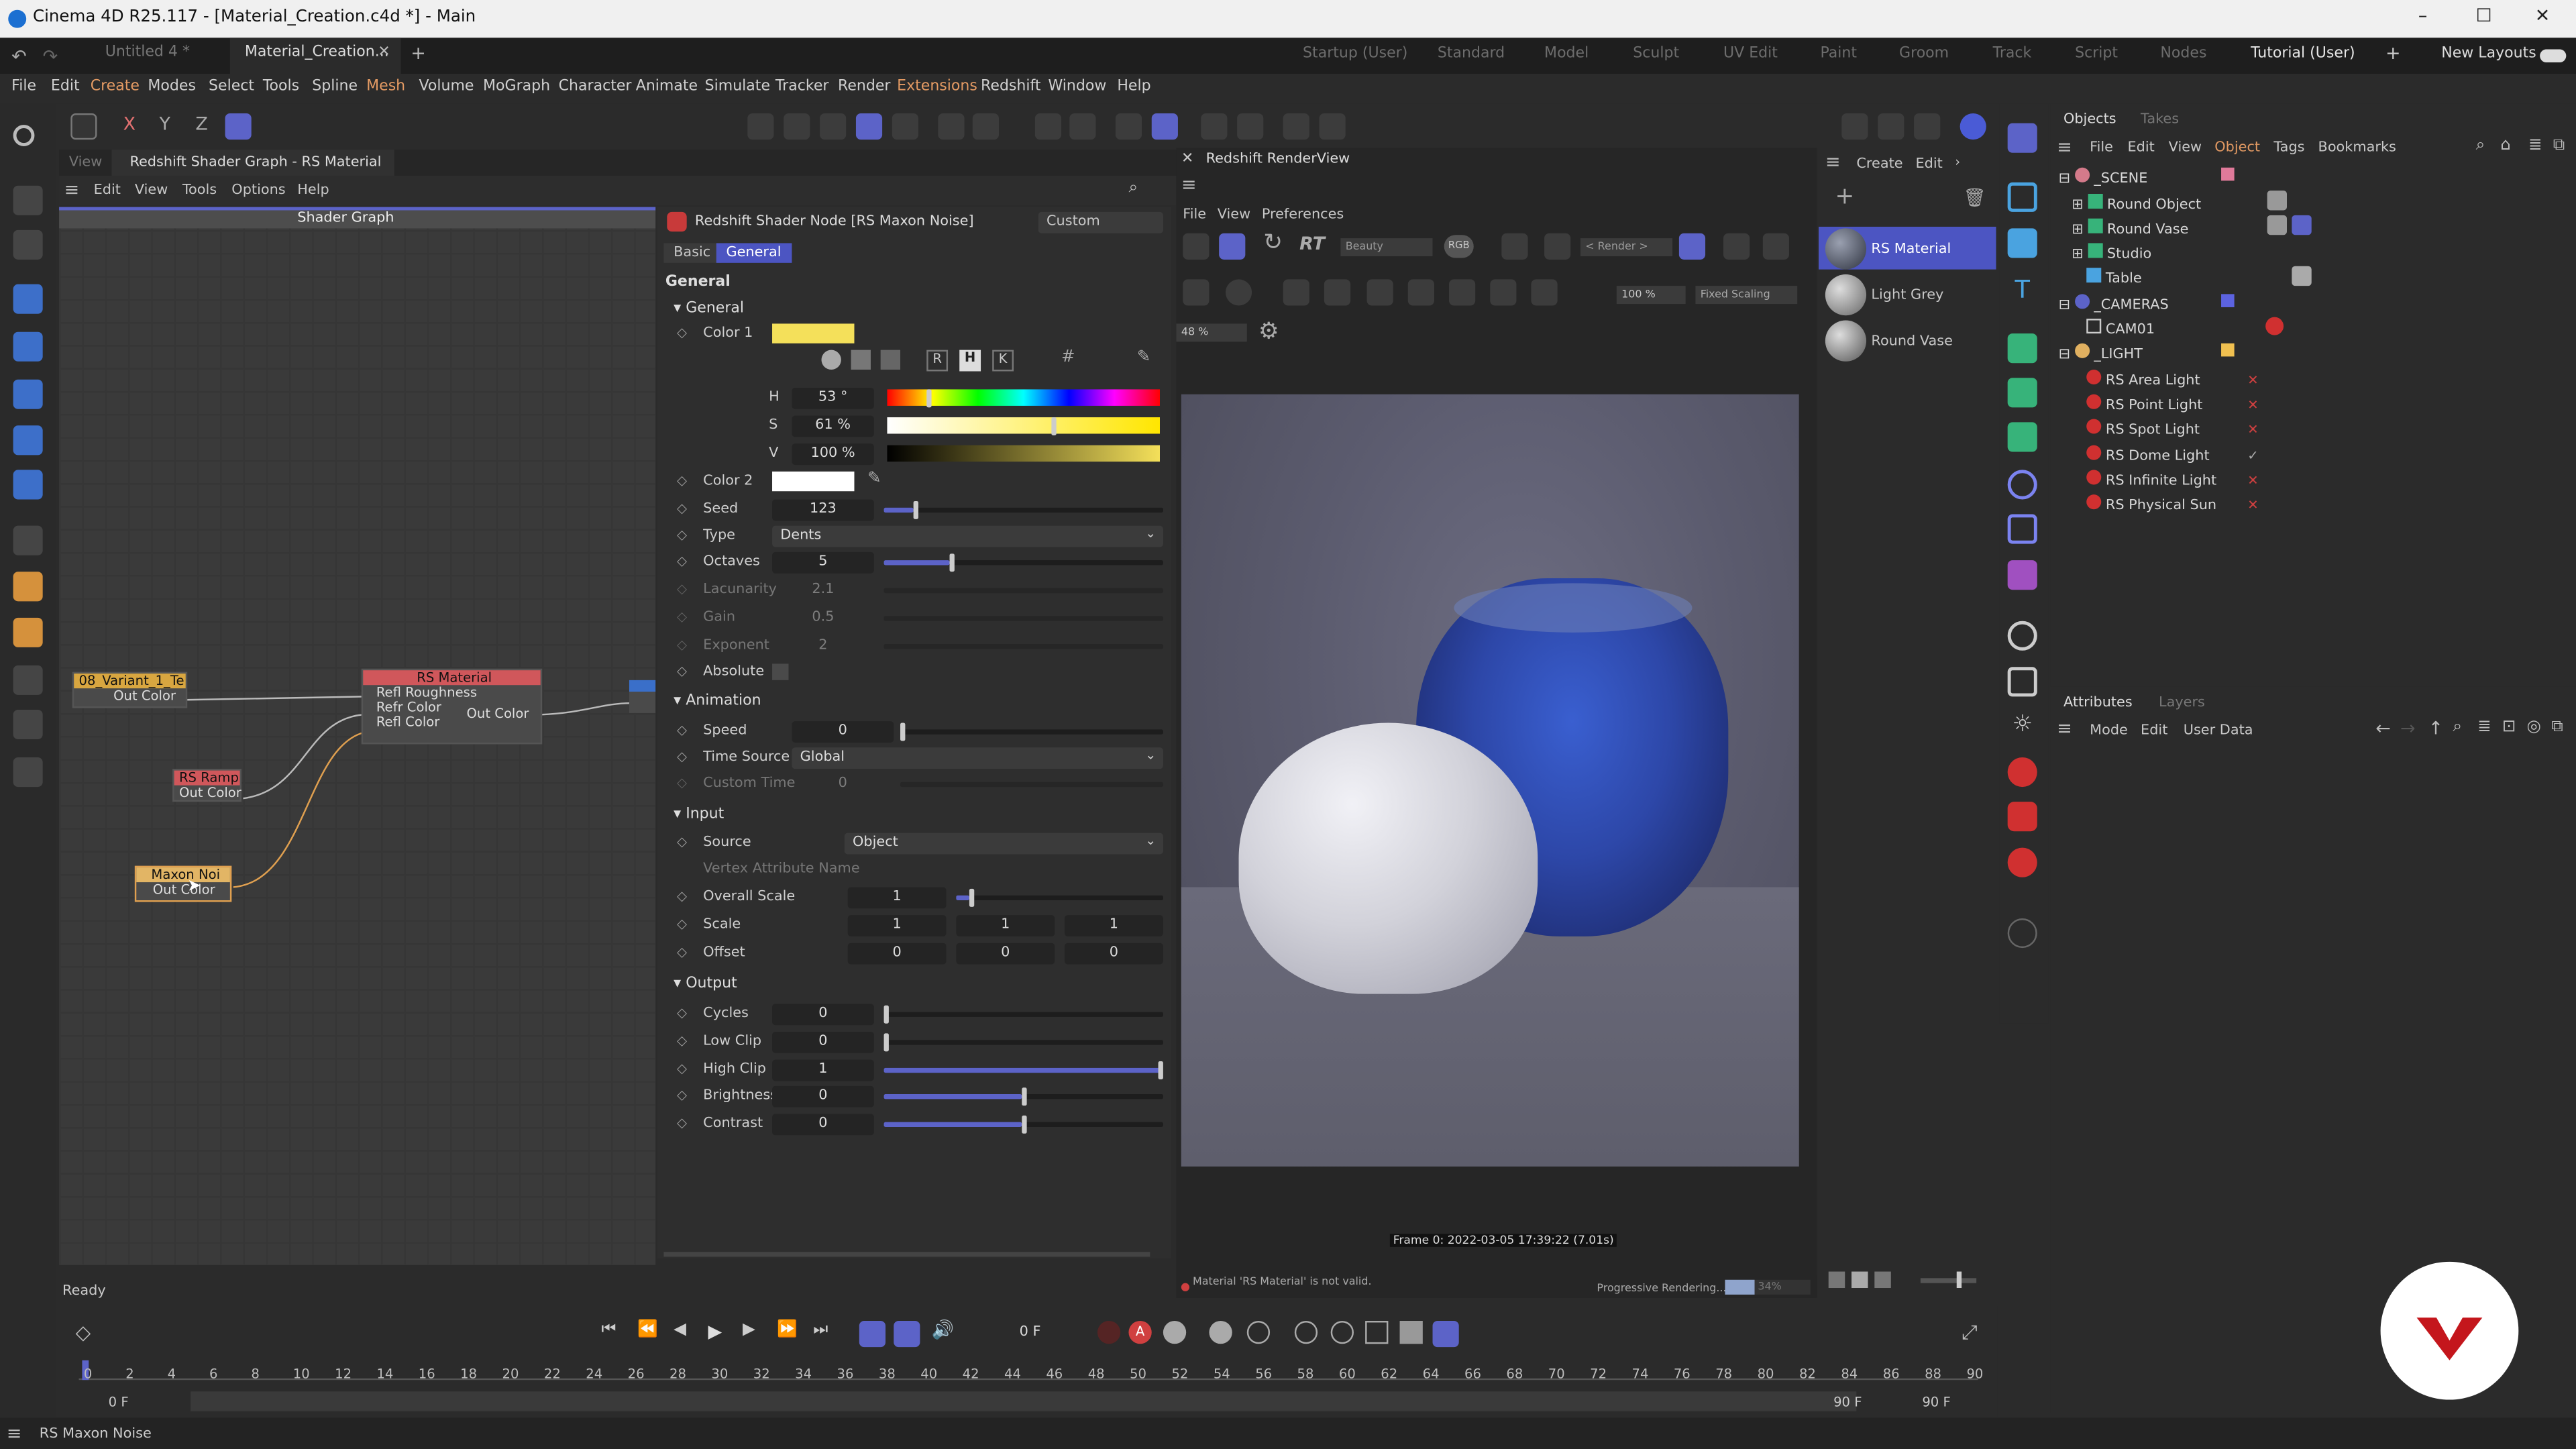  What do you see at coordinates (1005, 954) in the screenshot?
I see `offset-y: 0` at bounding box center [1005, 954].